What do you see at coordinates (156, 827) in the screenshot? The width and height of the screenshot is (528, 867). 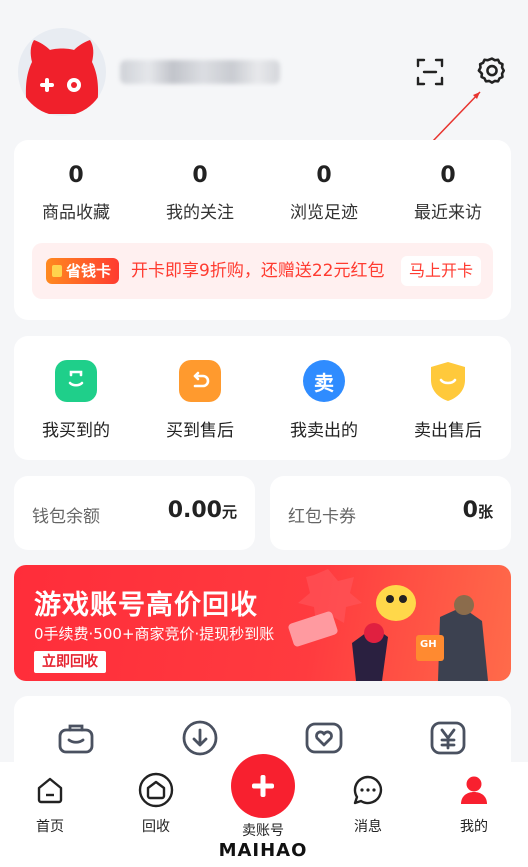 I see `tab-label: 回收` at bounding box center [156, 827].